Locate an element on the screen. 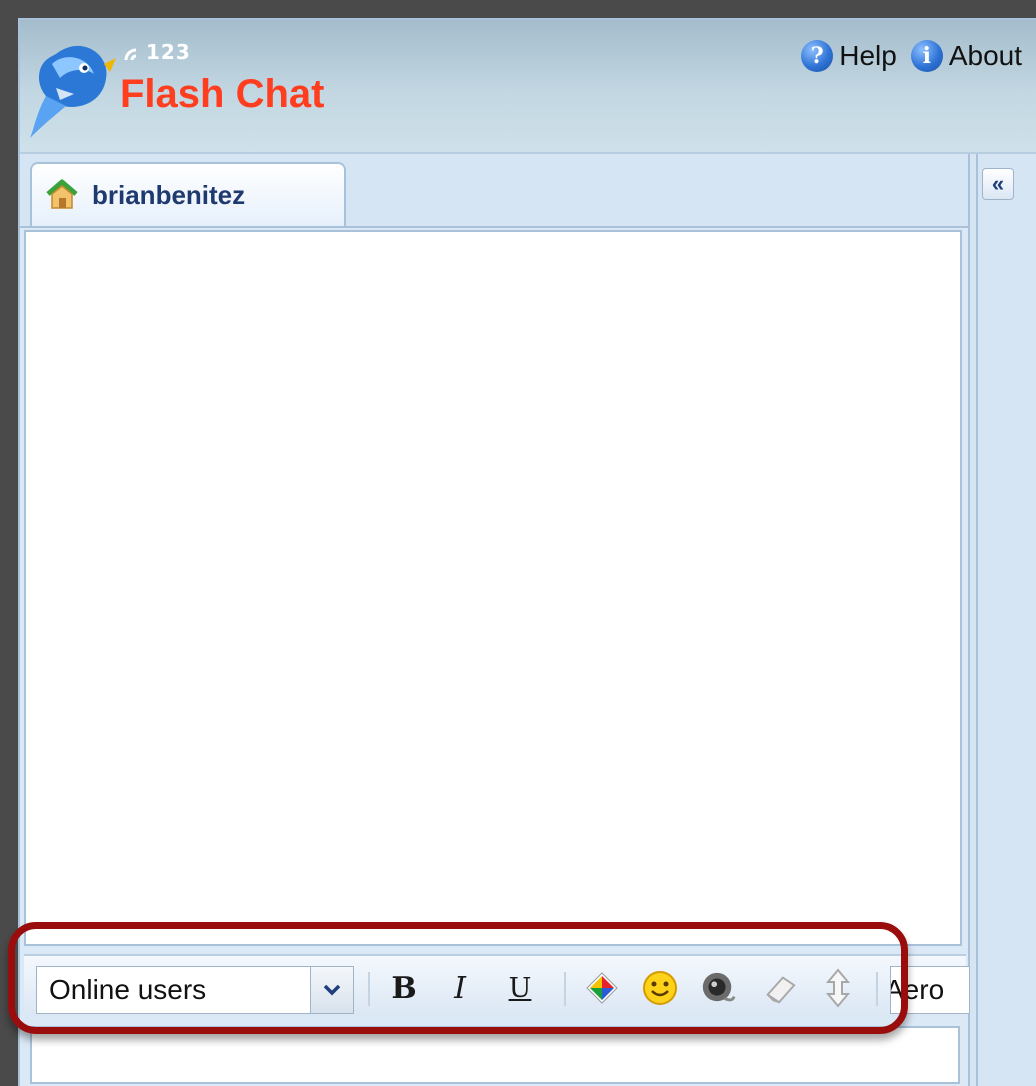  info-icon: i is located at coordinates (926, 56).